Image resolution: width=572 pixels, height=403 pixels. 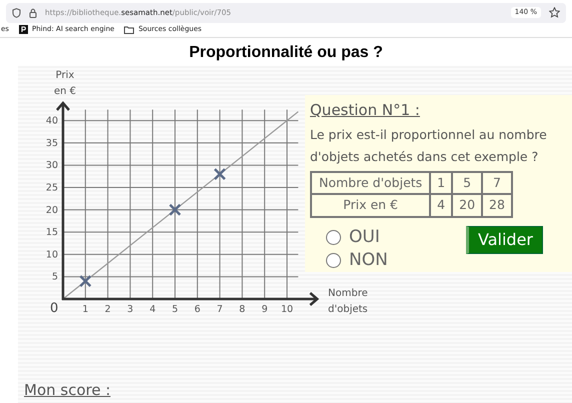 What do you see at coordinates (52, 143) in the screenshot?
I see `tick-label: 35` at bounding box center [52, 143].